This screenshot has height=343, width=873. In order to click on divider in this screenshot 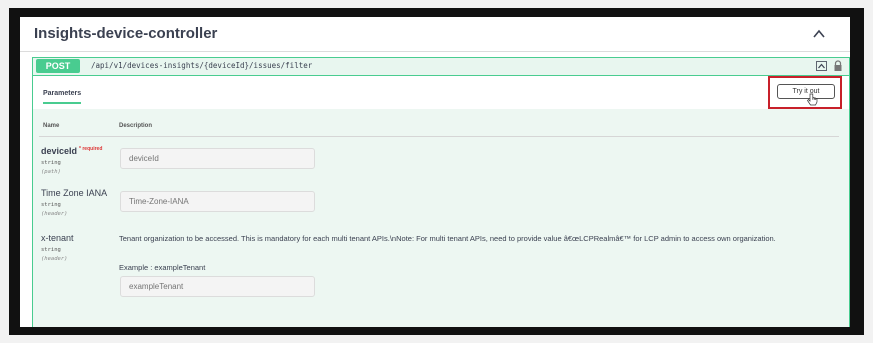, I will do `click(439, 136)`.